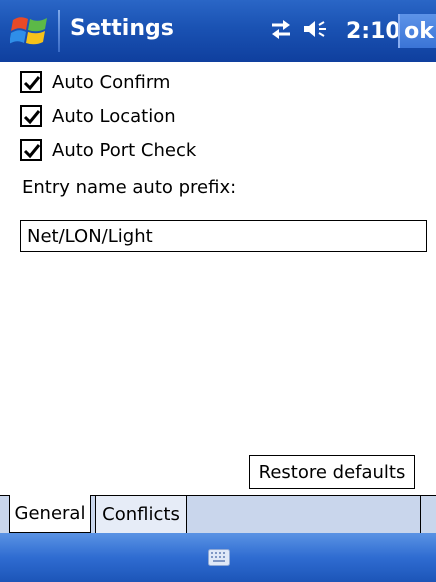  I want to click on keyboard-icon, so click(219, 557).